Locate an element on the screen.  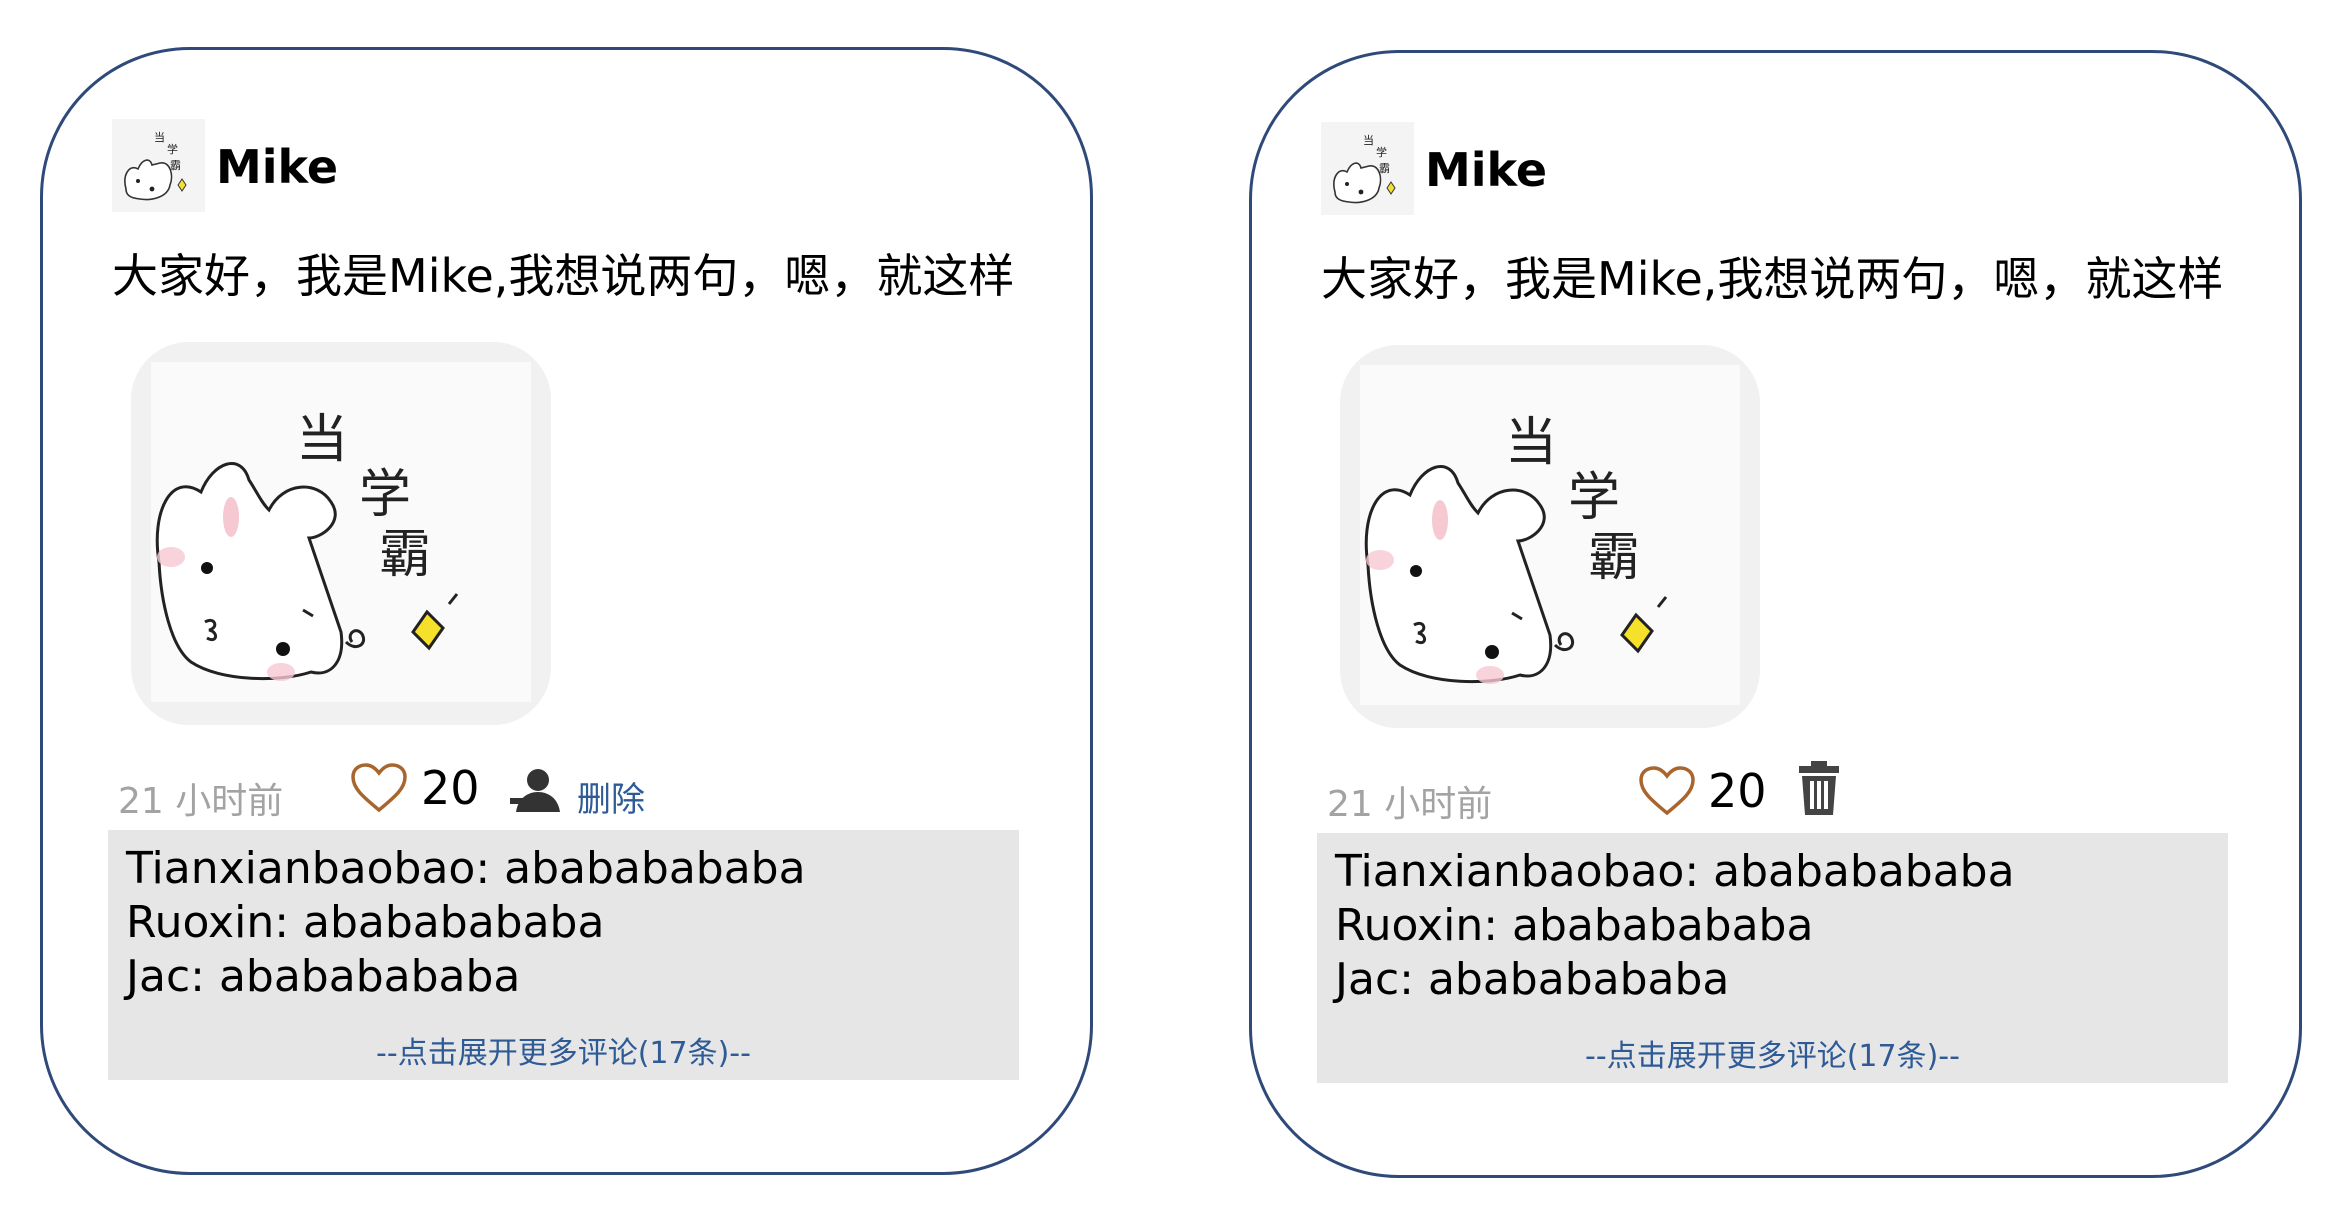
post-meta: 21 小时前 20 删除 is located at coordinates (562, 791).